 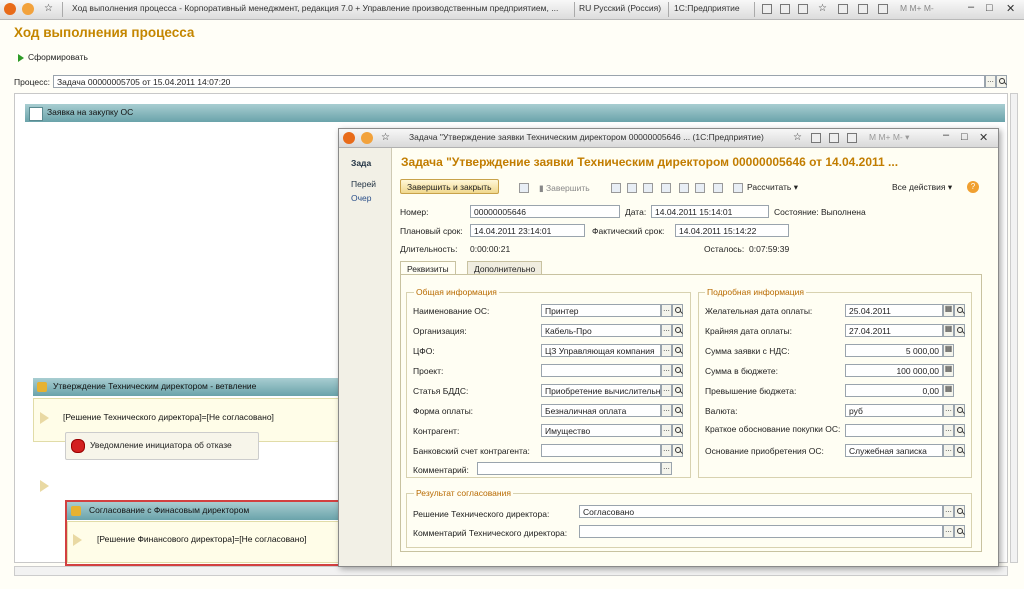 What do you see at coordinates (959, 531) in the screenshot?
I see `td-comment-search-icon` at bounding box center [959, 531].